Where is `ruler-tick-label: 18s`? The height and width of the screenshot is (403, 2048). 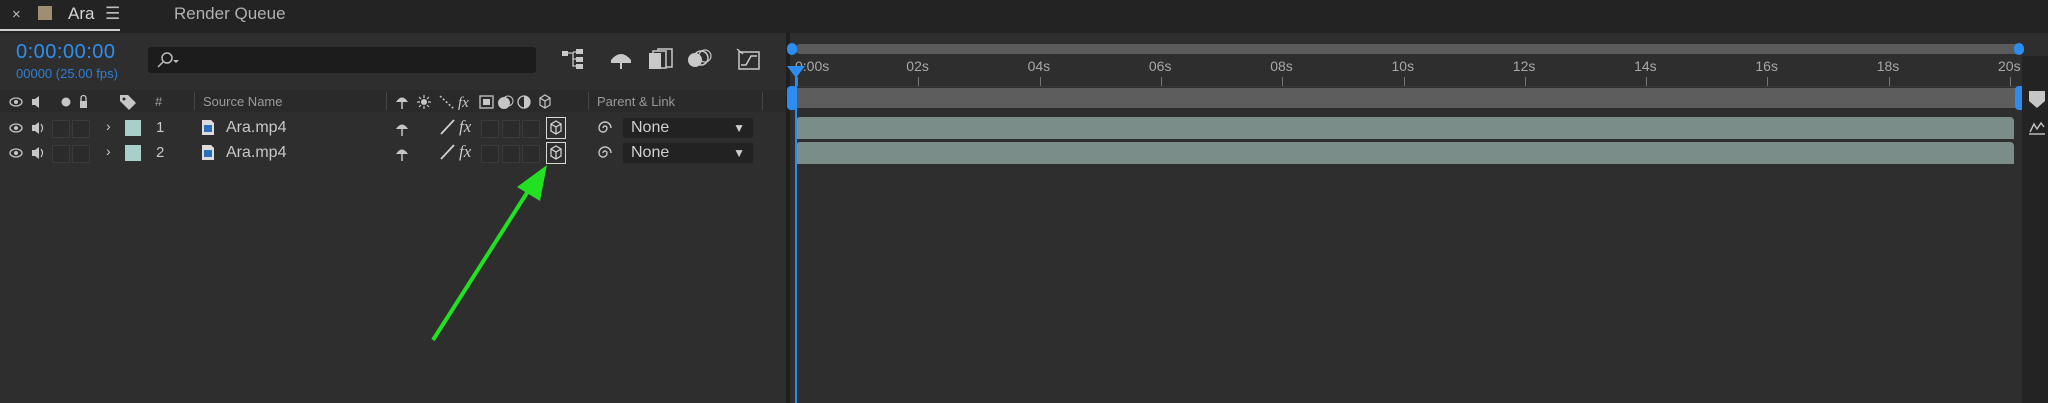
ruler-tick-label: 18s is located at coordinates (1888, 66).